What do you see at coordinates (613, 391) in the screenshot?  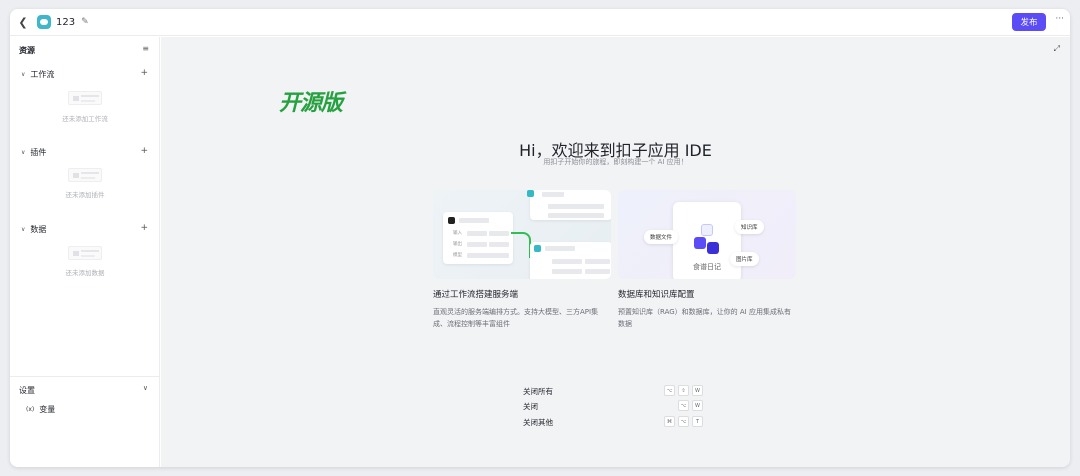 I see `shortcut-row: 关闭所有 ⌥ ⇧ W` at bounding box center [613, 391].